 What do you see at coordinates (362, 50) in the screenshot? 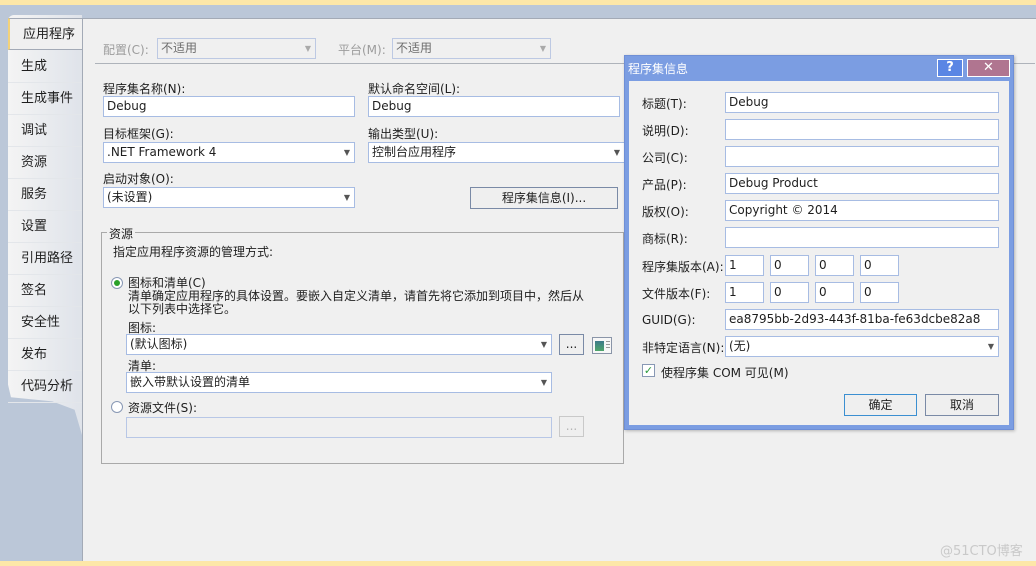
I see `platform-label: 平台(M):` at bounding box center [362, 50].